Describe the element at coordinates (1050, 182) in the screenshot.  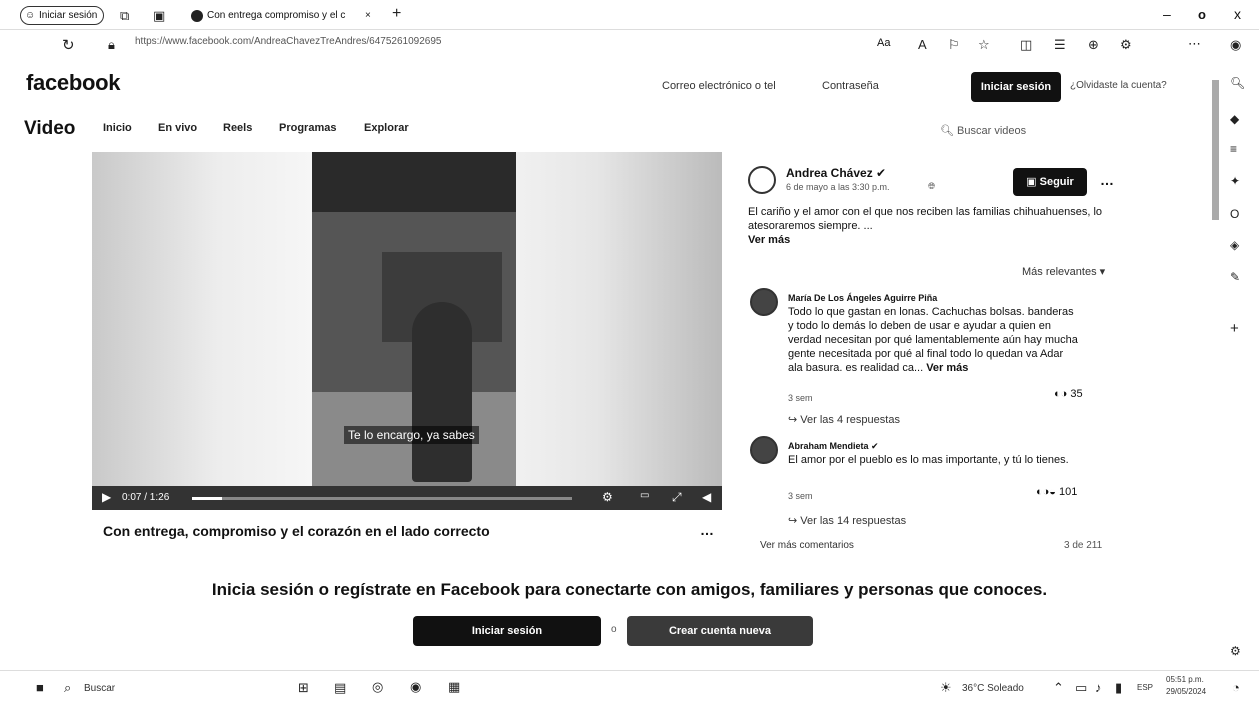
I see `follow-button: ▣ Seguir` at that location.